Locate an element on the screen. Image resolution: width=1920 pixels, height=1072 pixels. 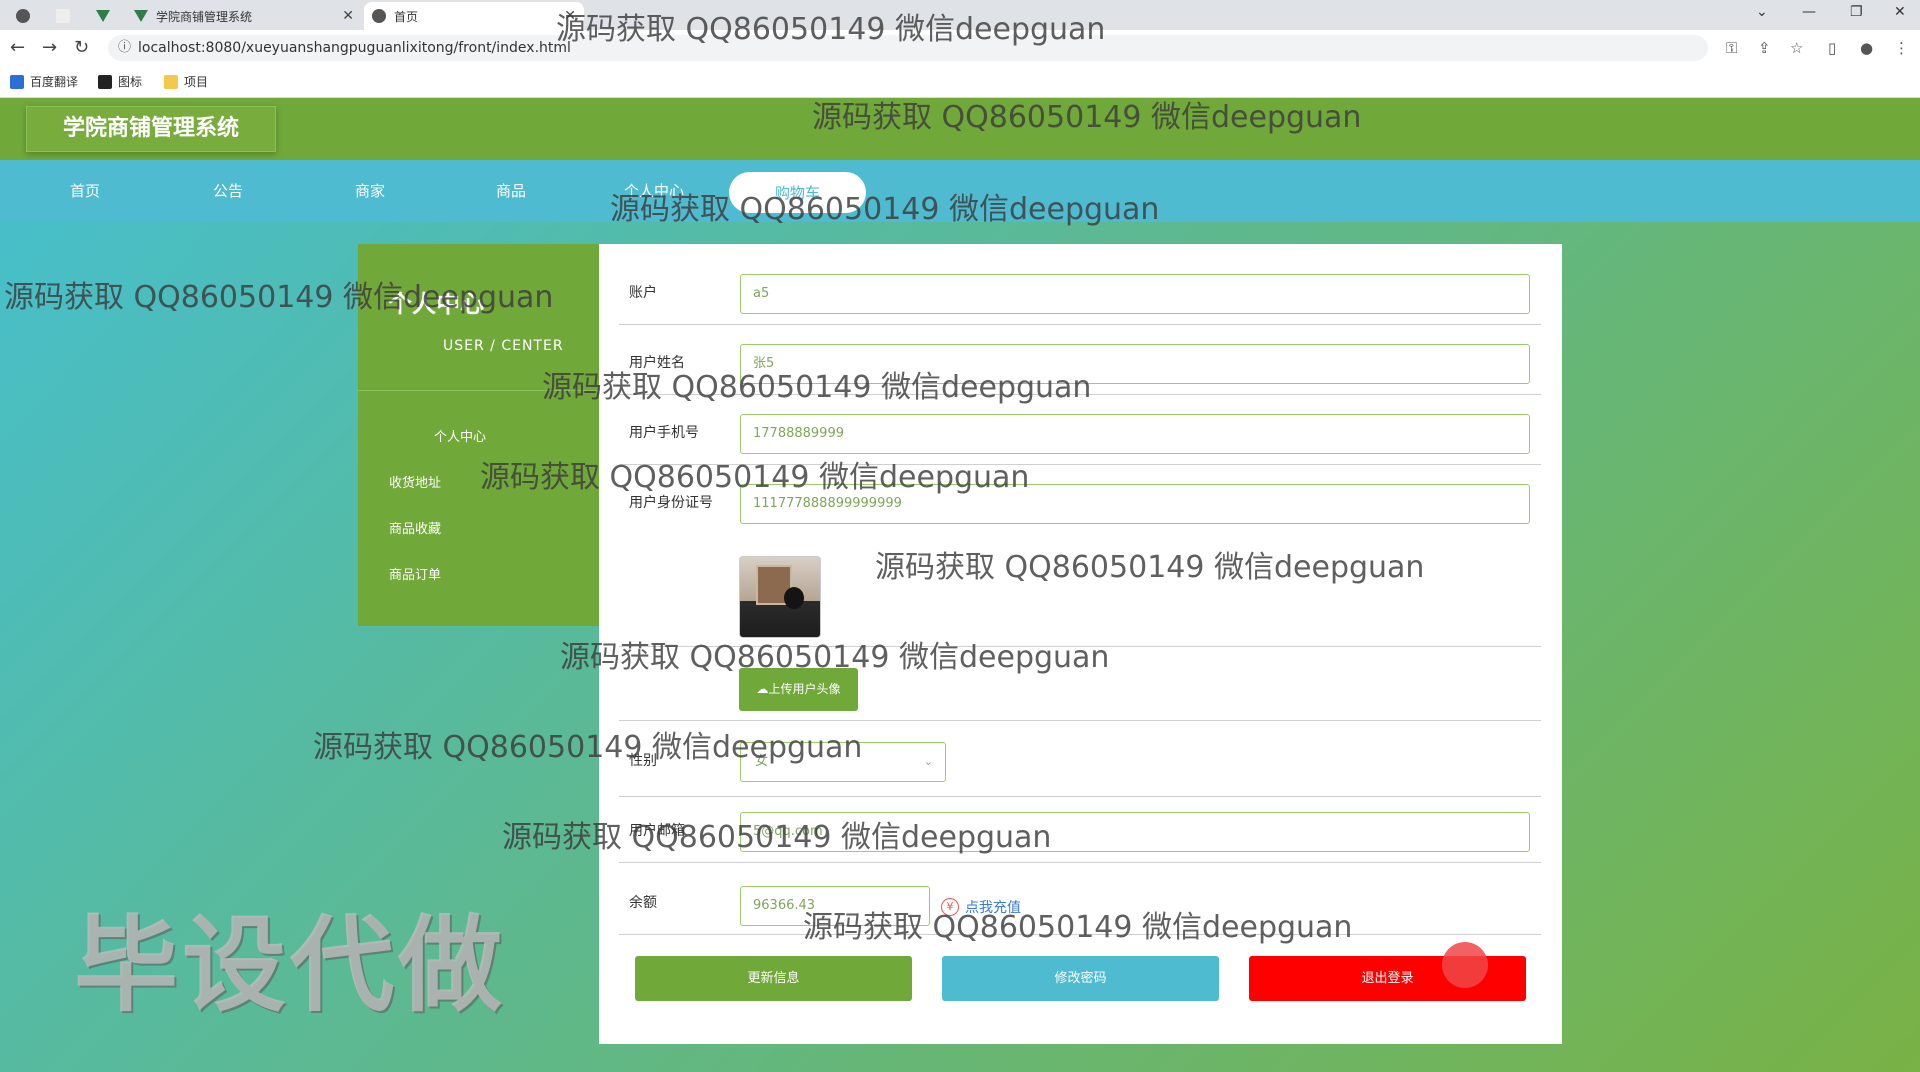
update-info-button: 更新信息 is located at coordinates (773, 978).